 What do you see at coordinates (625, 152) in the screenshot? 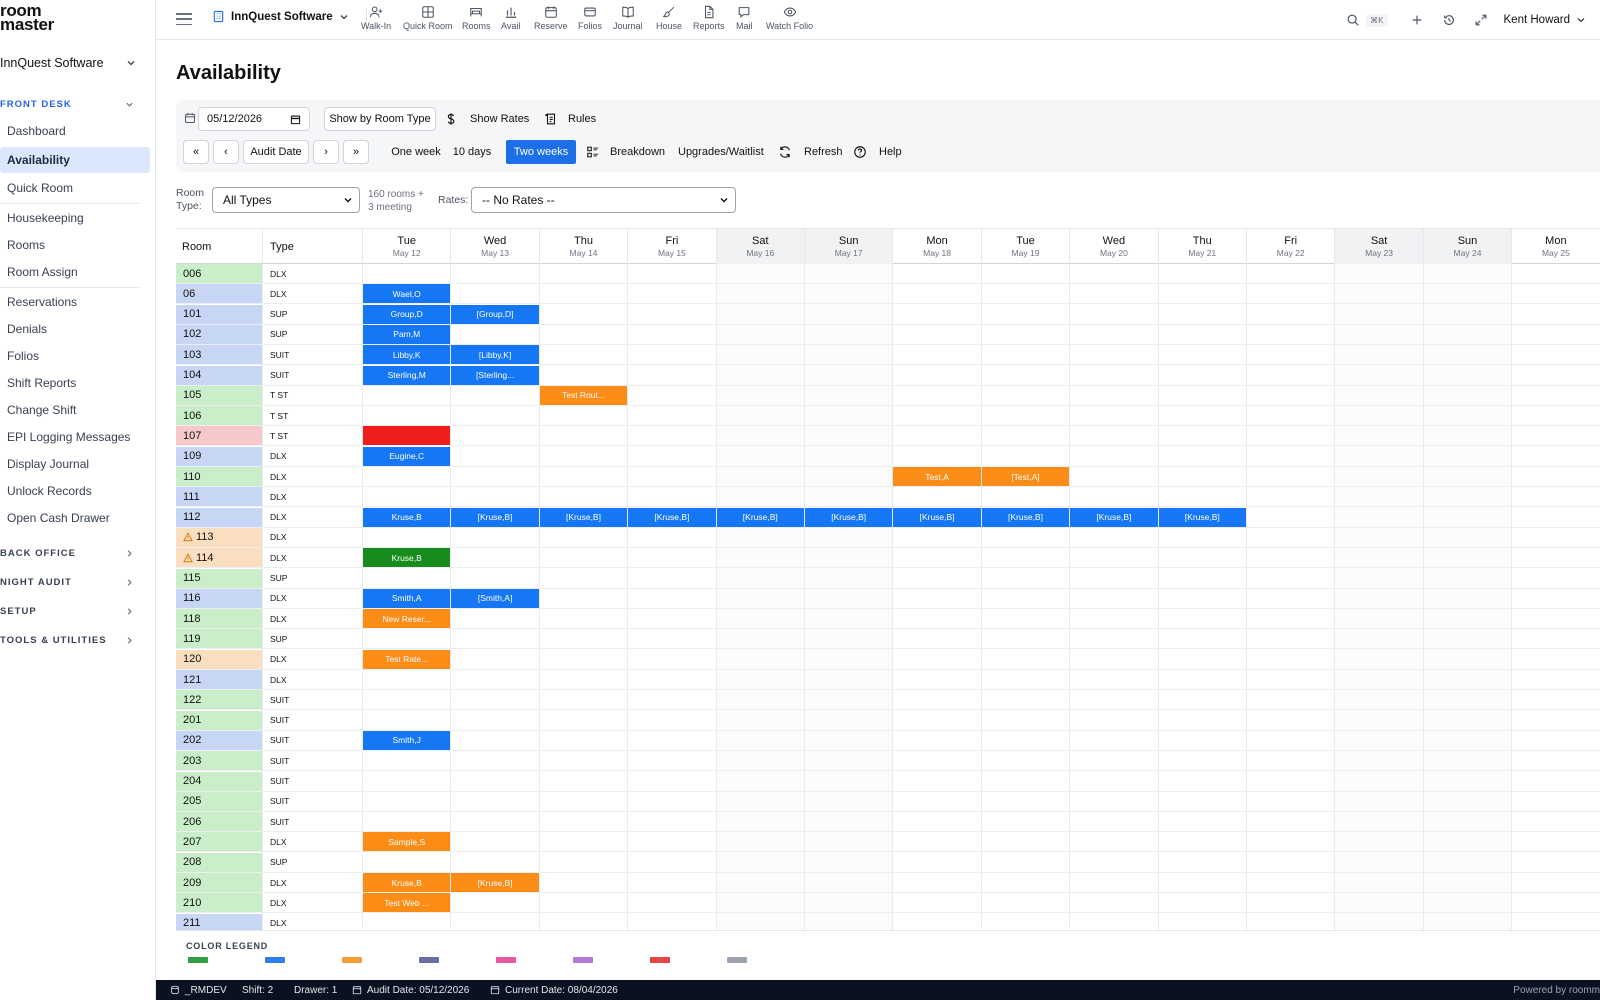
I see `breakdown-button: Breakdown` at bounding box center [625, 152].